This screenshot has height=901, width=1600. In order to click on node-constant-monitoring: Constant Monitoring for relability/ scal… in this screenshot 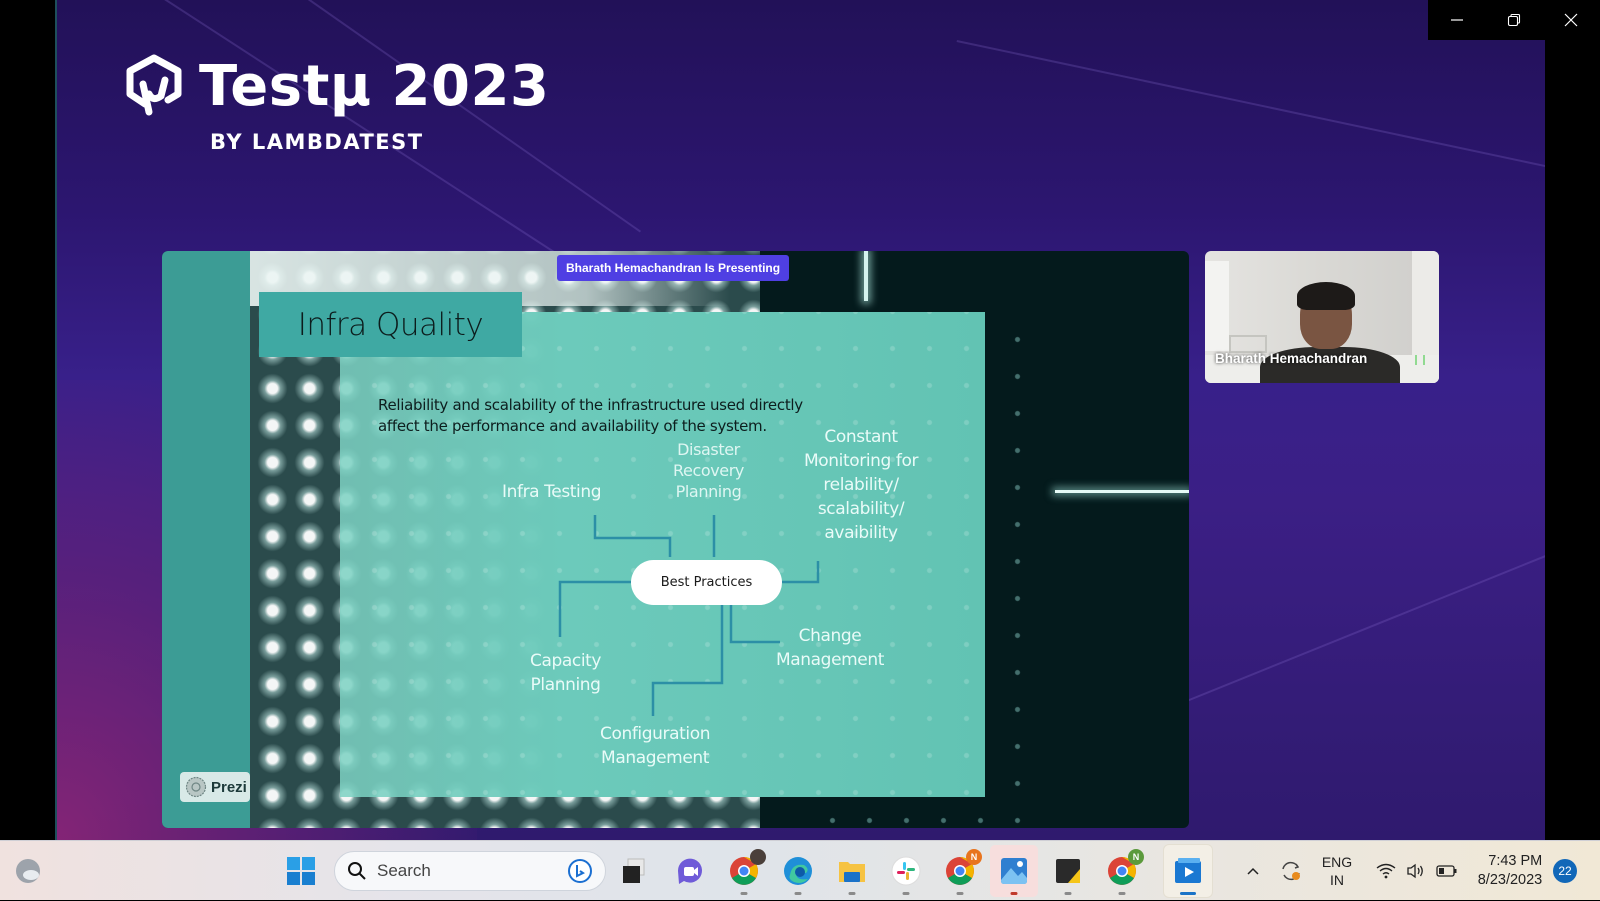, I will do `click(861, 485)`.